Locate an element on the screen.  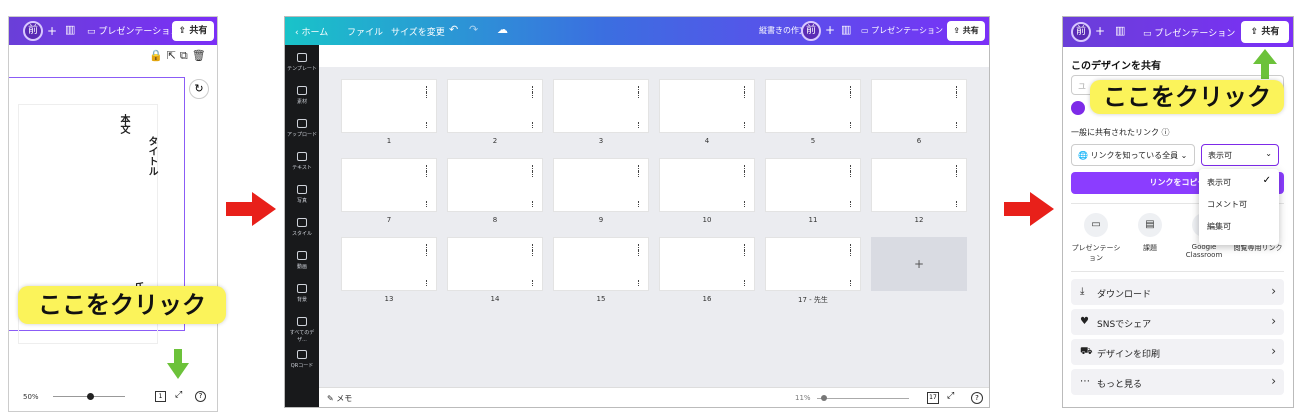
sidebar-item-label: アップロード is located at coordinates (301, 135).